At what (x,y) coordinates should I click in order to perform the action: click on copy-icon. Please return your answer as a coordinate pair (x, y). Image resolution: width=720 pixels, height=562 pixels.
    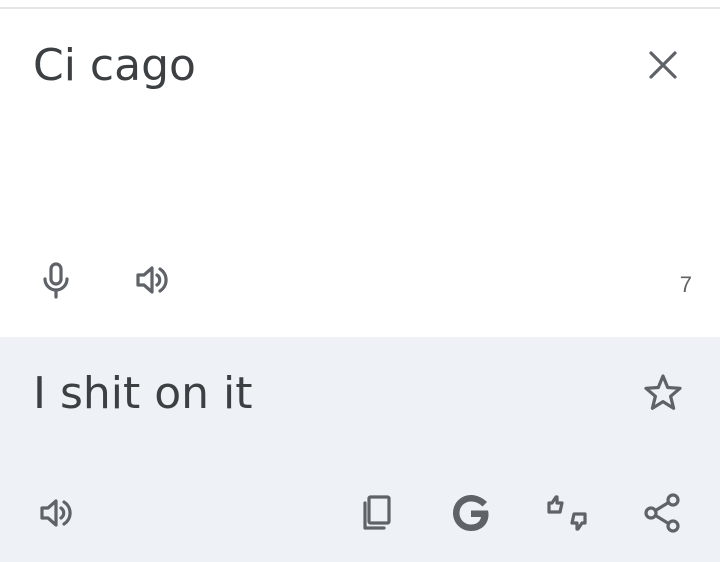
    Looking at the image, I should click on (377, 512).